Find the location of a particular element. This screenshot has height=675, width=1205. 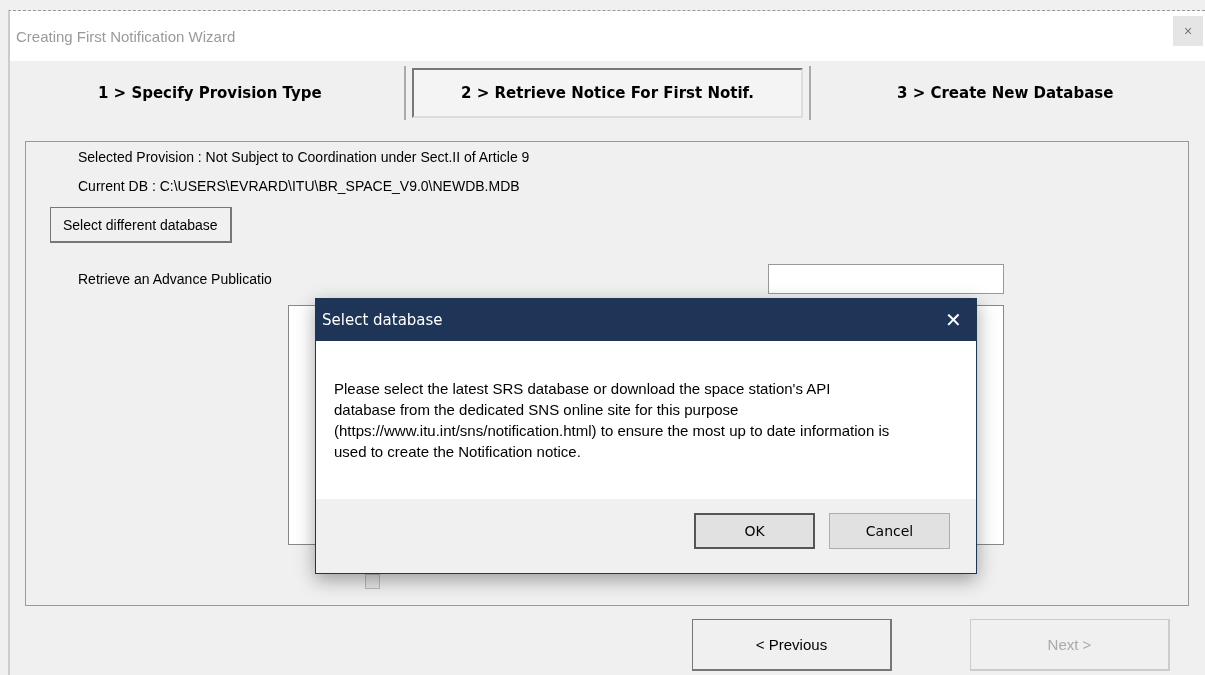

dialog-title: Select database is located at coordinates (382, 320).